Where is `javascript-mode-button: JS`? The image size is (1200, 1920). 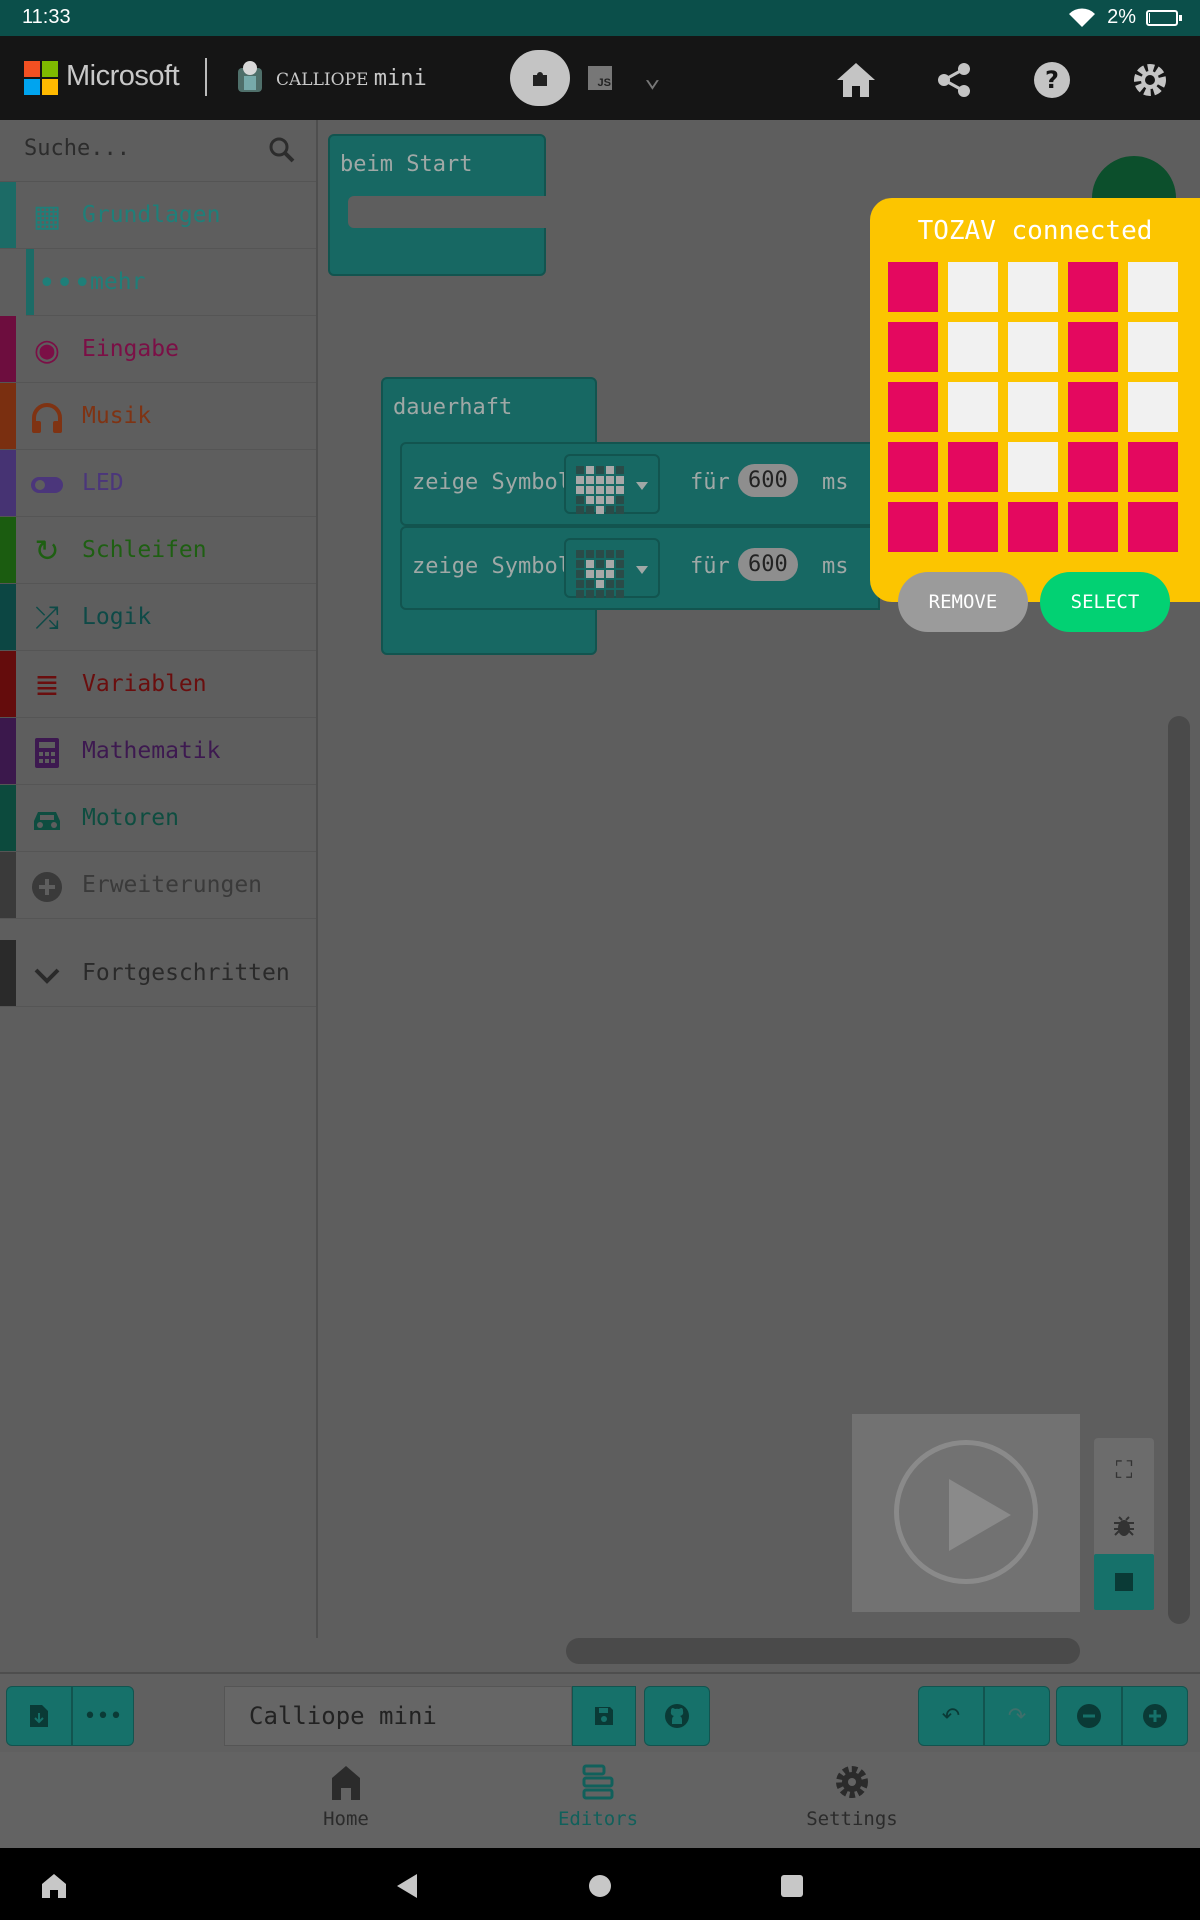
javascript-mode-button: JS is located at coordinates (600, 78).